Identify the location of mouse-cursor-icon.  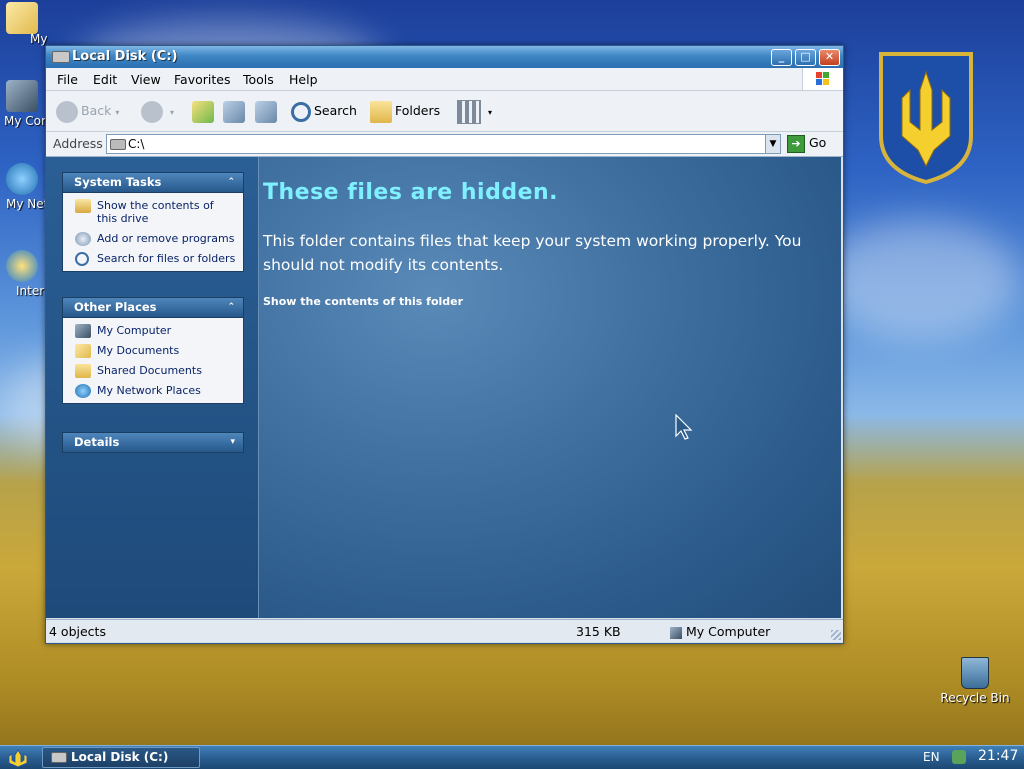
(684, 427).